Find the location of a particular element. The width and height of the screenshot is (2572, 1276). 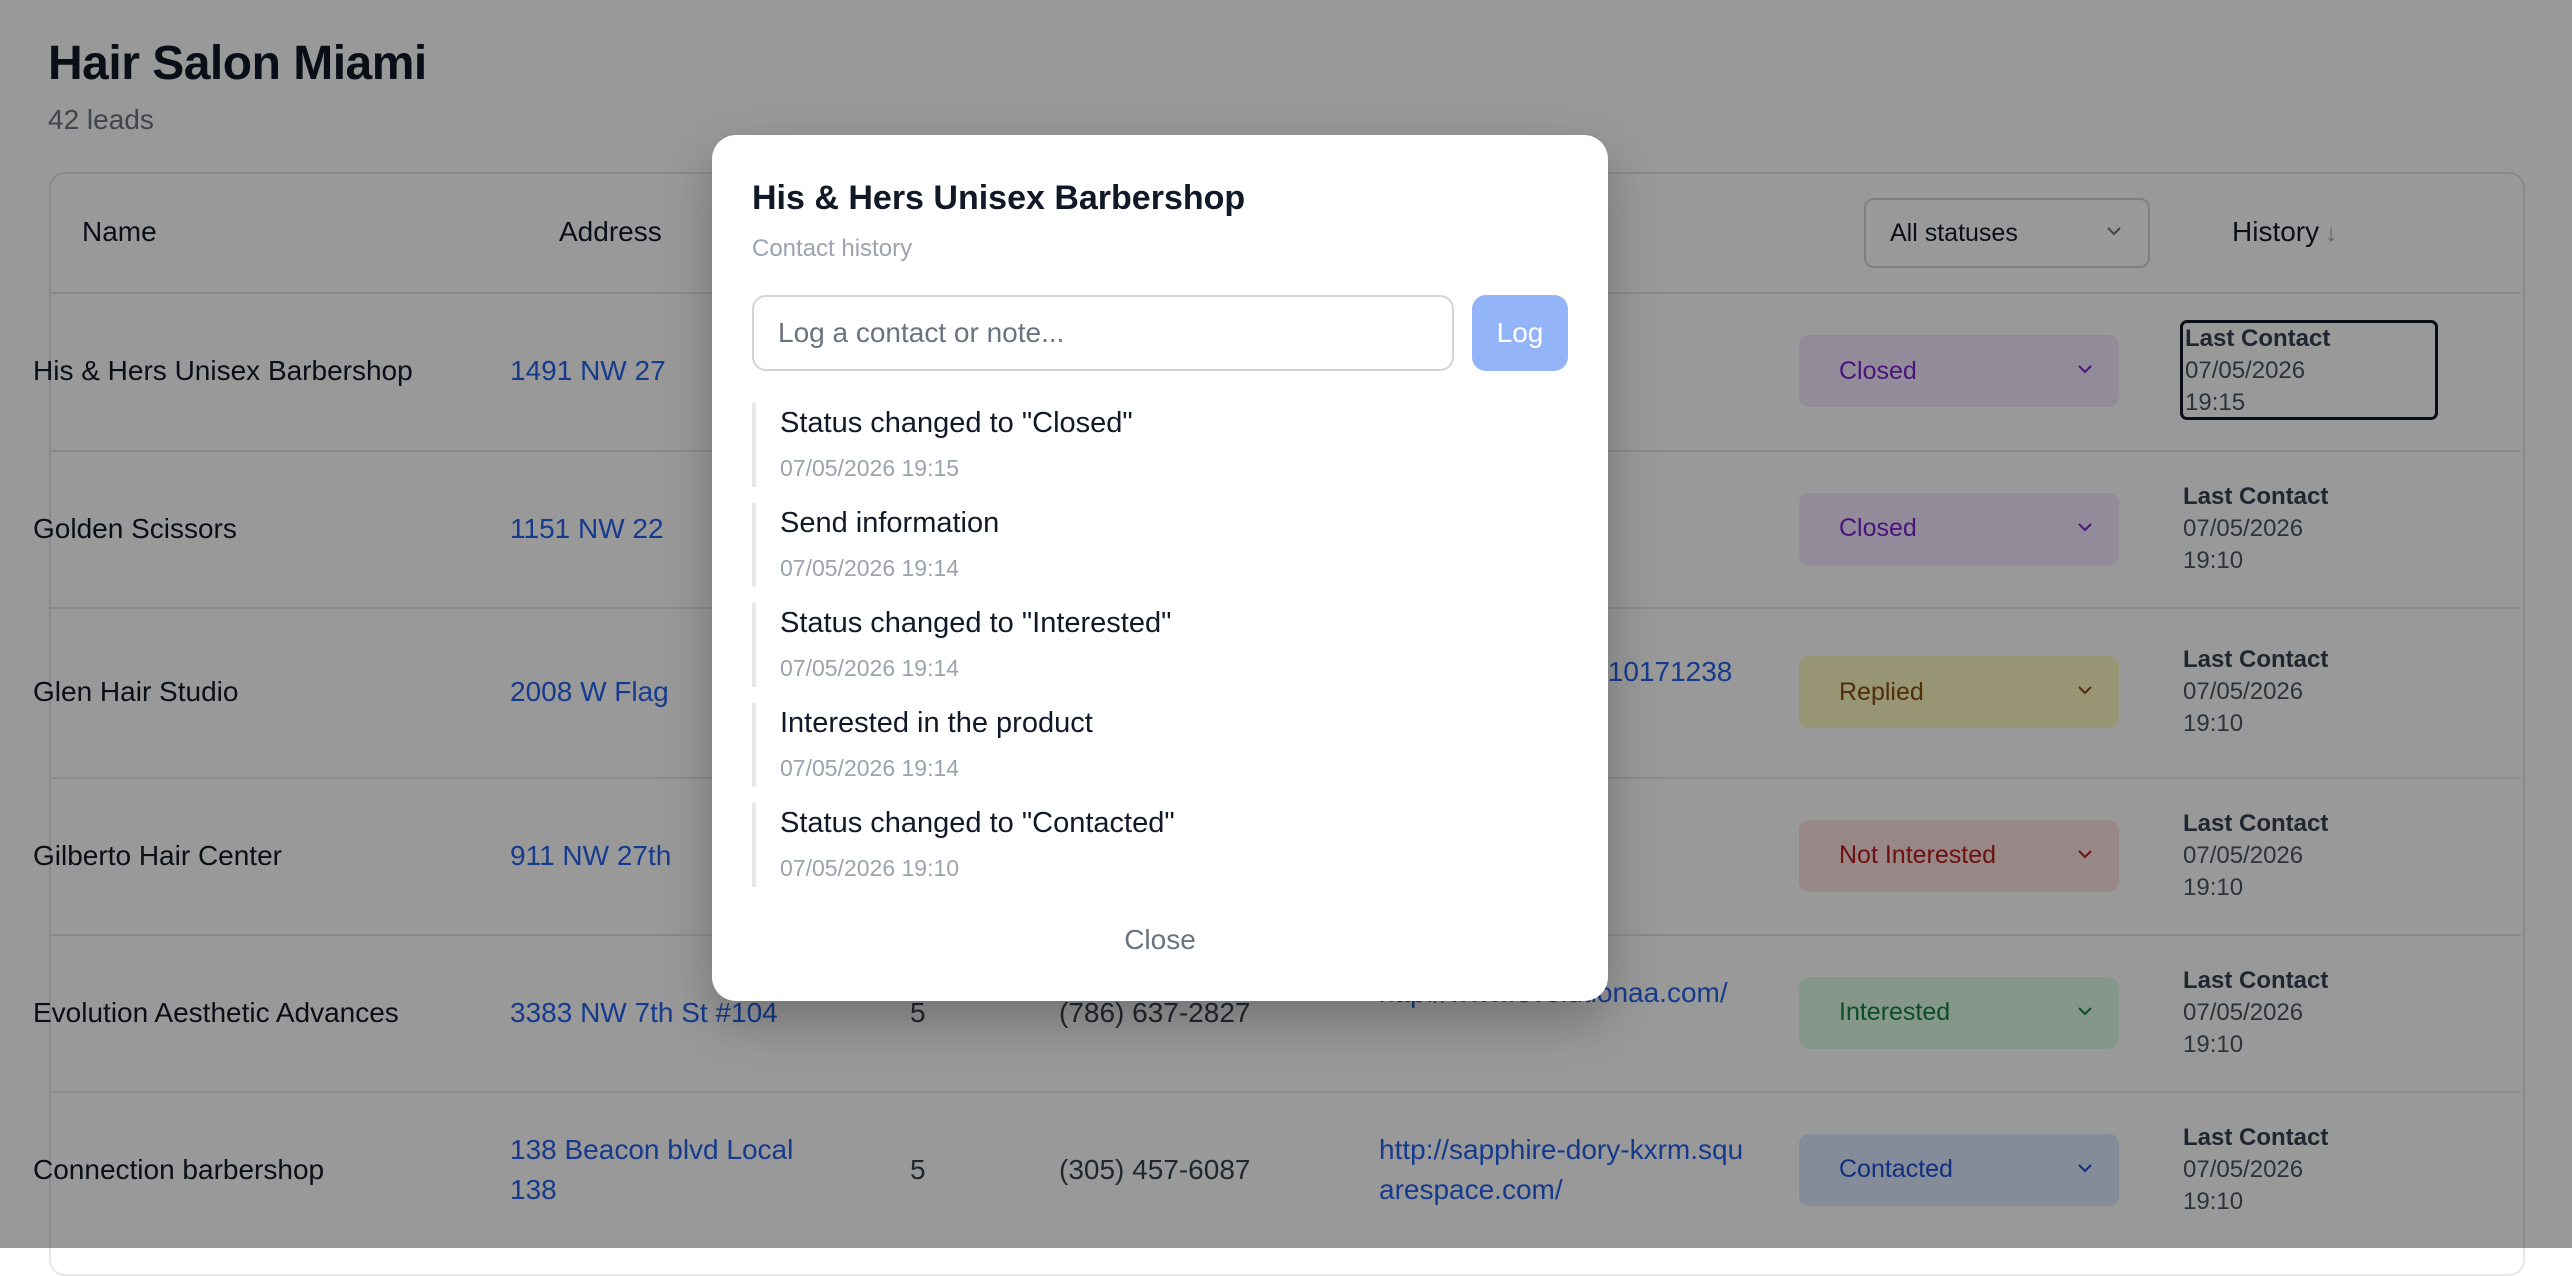

history-entry-text: Status changed to "Contacted" is located at coordinates (977, 823).